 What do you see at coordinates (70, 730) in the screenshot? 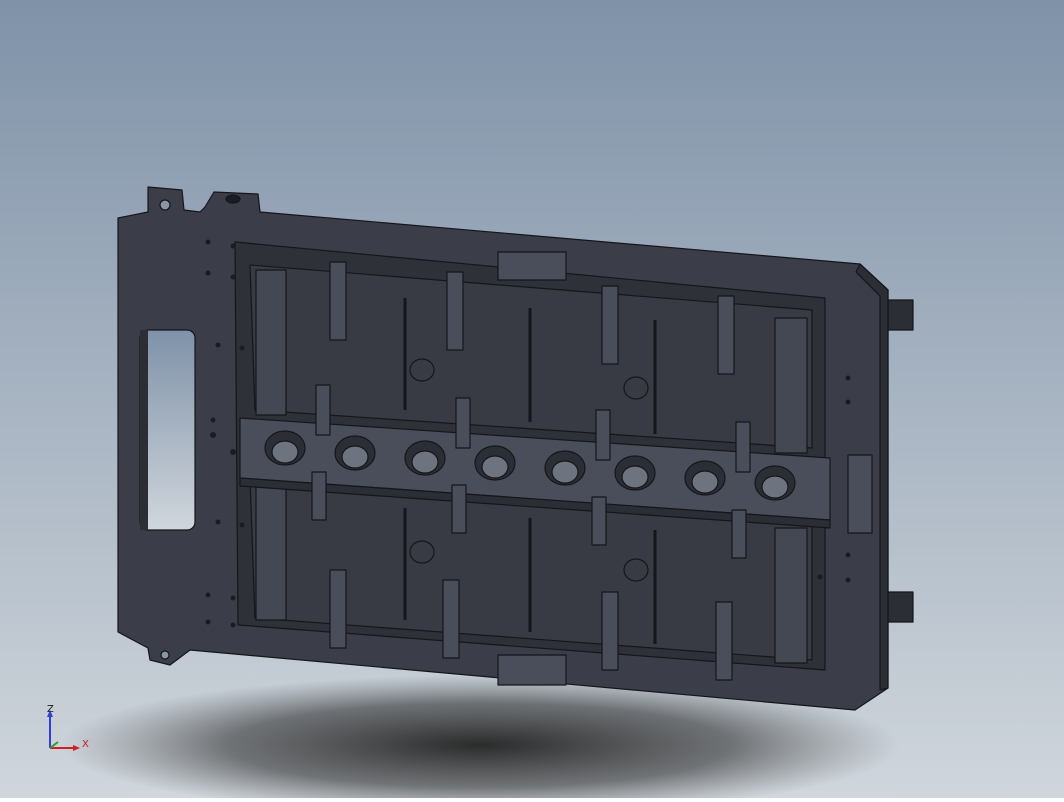
I see `coordinate-triad: Z X` at bounding box center [70, 730].